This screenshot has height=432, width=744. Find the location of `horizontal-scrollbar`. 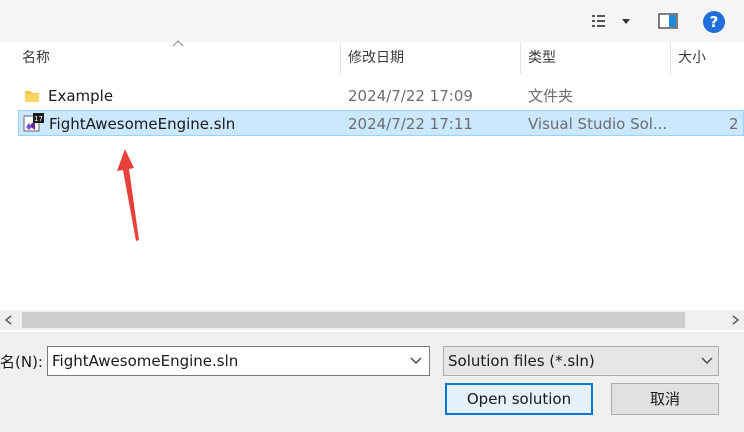

horizontal-scrollbar is located at coordinates (372, 320).